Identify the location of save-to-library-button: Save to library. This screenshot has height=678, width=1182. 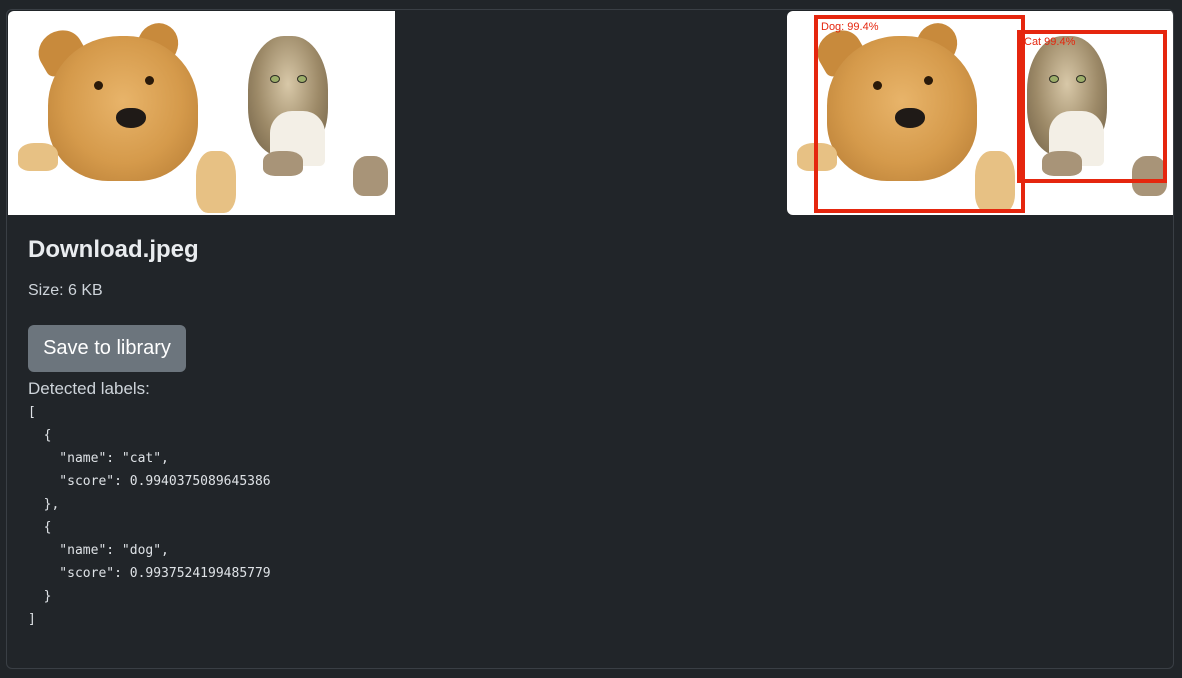
(107, 348).